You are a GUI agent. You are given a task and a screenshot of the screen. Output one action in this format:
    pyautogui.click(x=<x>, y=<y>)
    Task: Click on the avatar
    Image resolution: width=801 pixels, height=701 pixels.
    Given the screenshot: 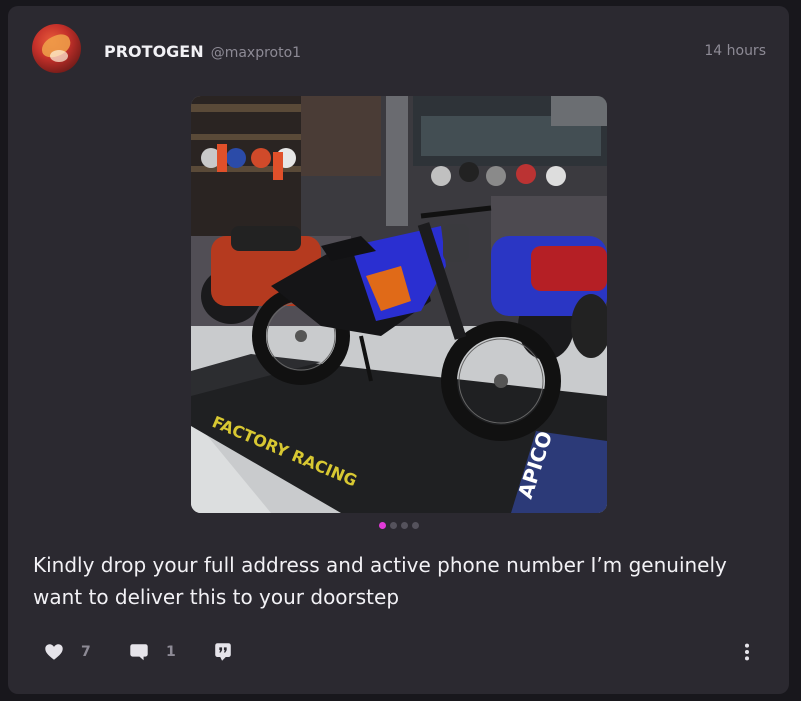 What is the action you would take?
    pyautogui.click(x=56, y=48)
    